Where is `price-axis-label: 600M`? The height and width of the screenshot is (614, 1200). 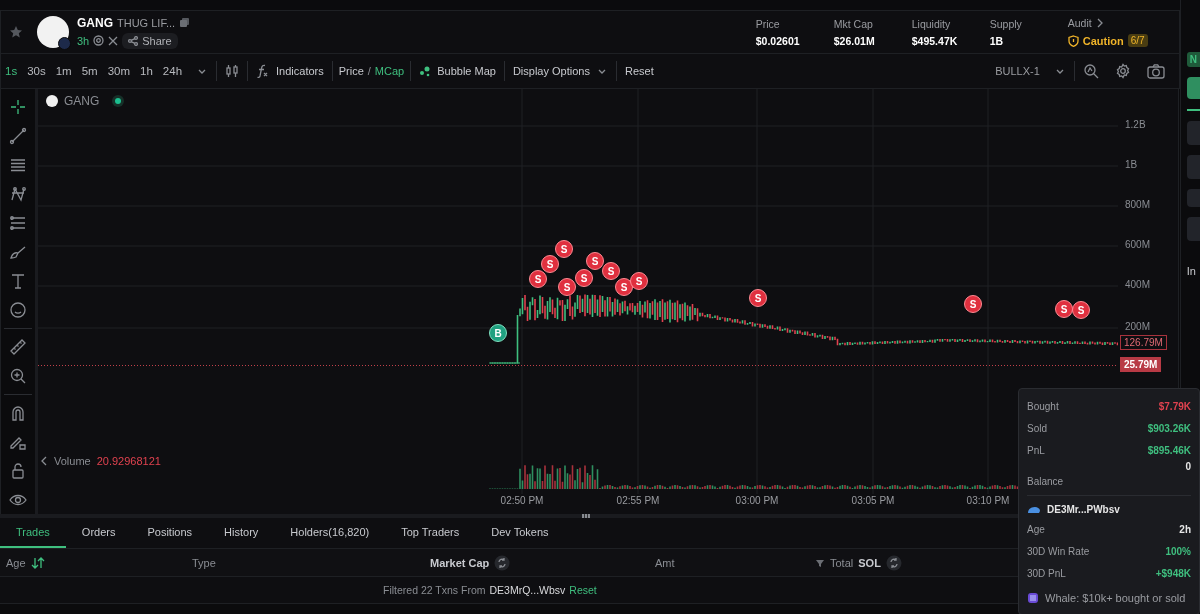
price-axis-label: 600M is located at coordinates (1137, 244).